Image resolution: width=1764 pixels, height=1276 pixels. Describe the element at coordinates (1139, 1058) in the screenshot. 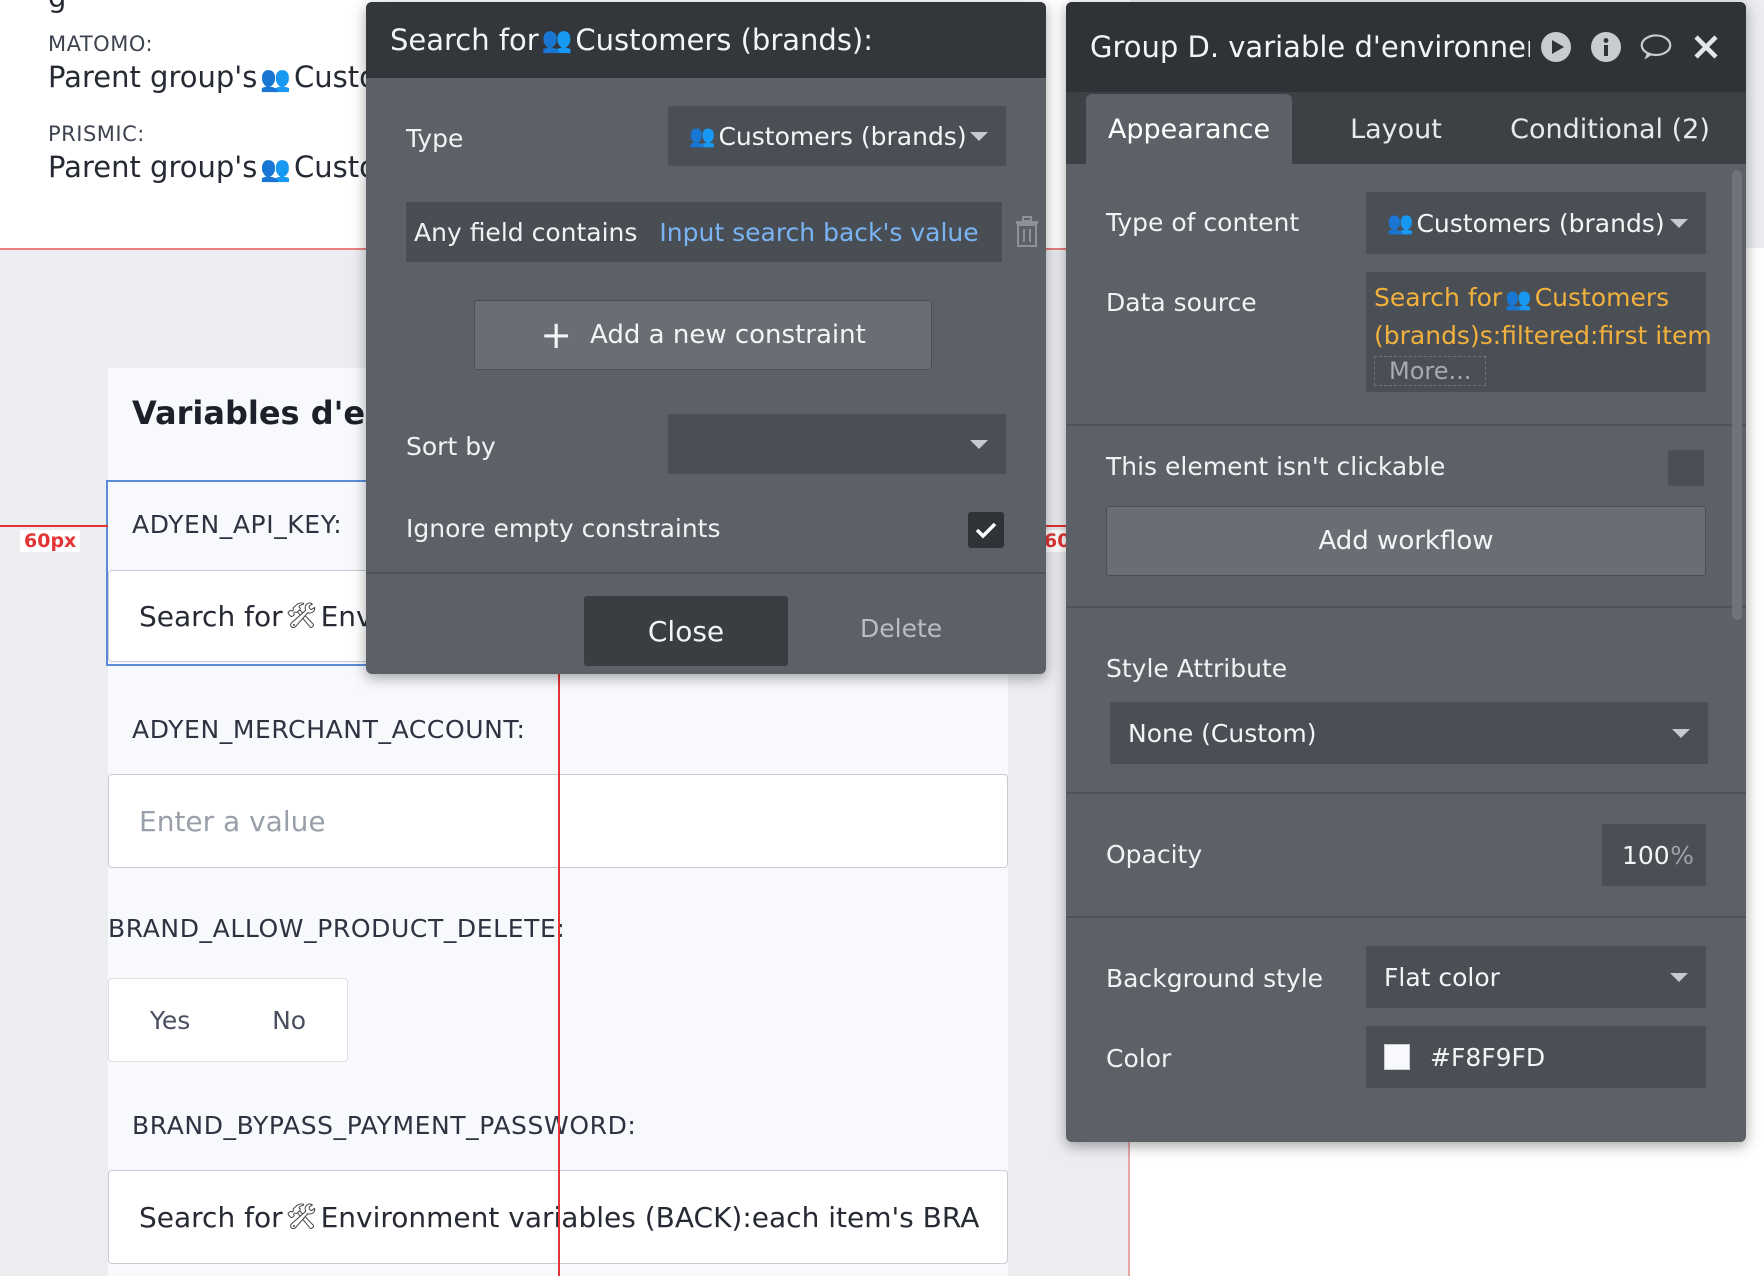

I see `color-label: Color` at that location.